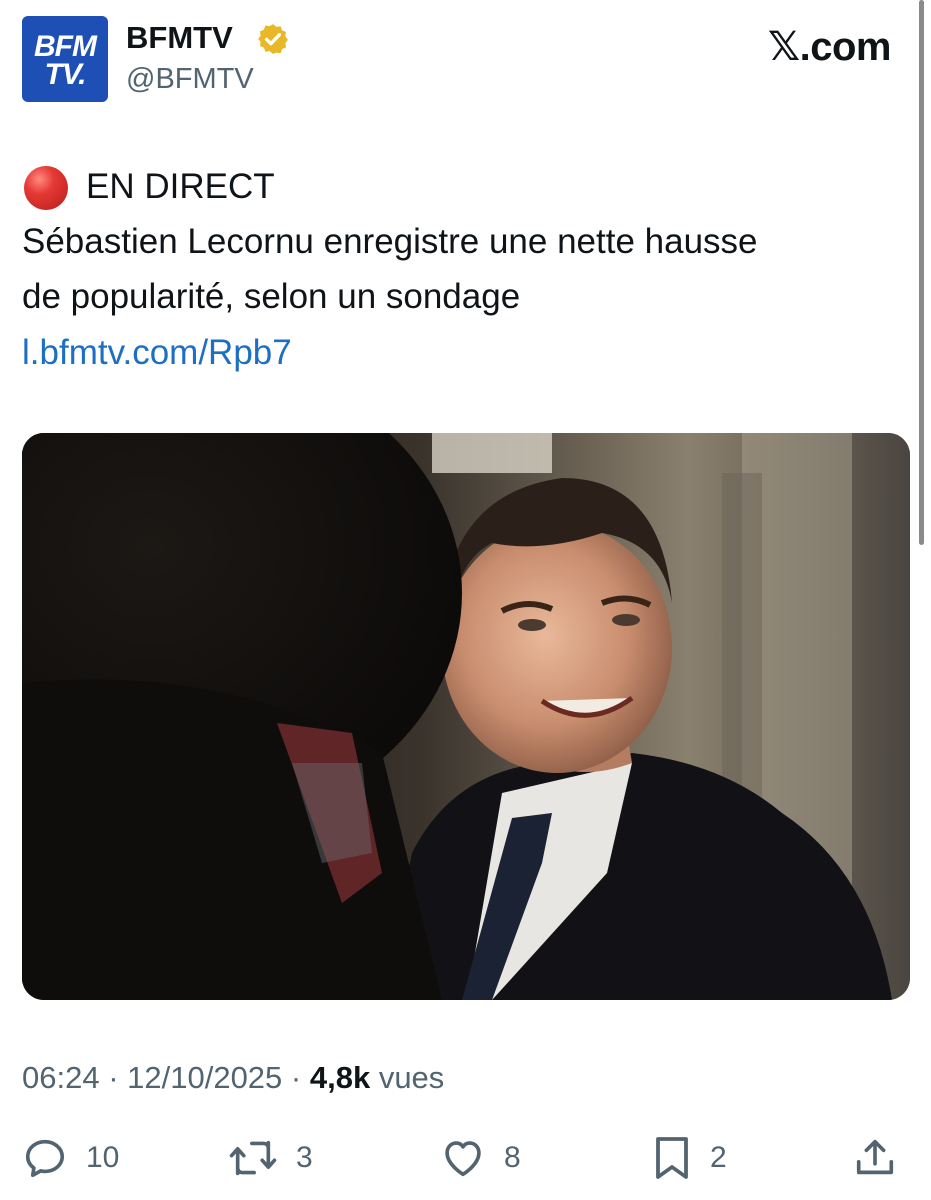  I want to click on tweet-date: 12/10/2025, so click(204, 1077).